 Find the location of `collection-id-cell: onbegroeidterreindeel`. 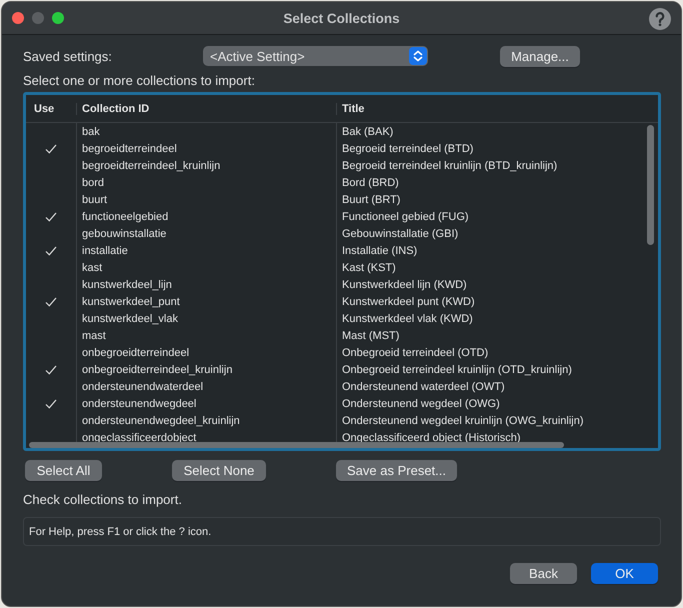

collection-id-cell: onbegroeidterreindeel is located at coordinates (136, 352).